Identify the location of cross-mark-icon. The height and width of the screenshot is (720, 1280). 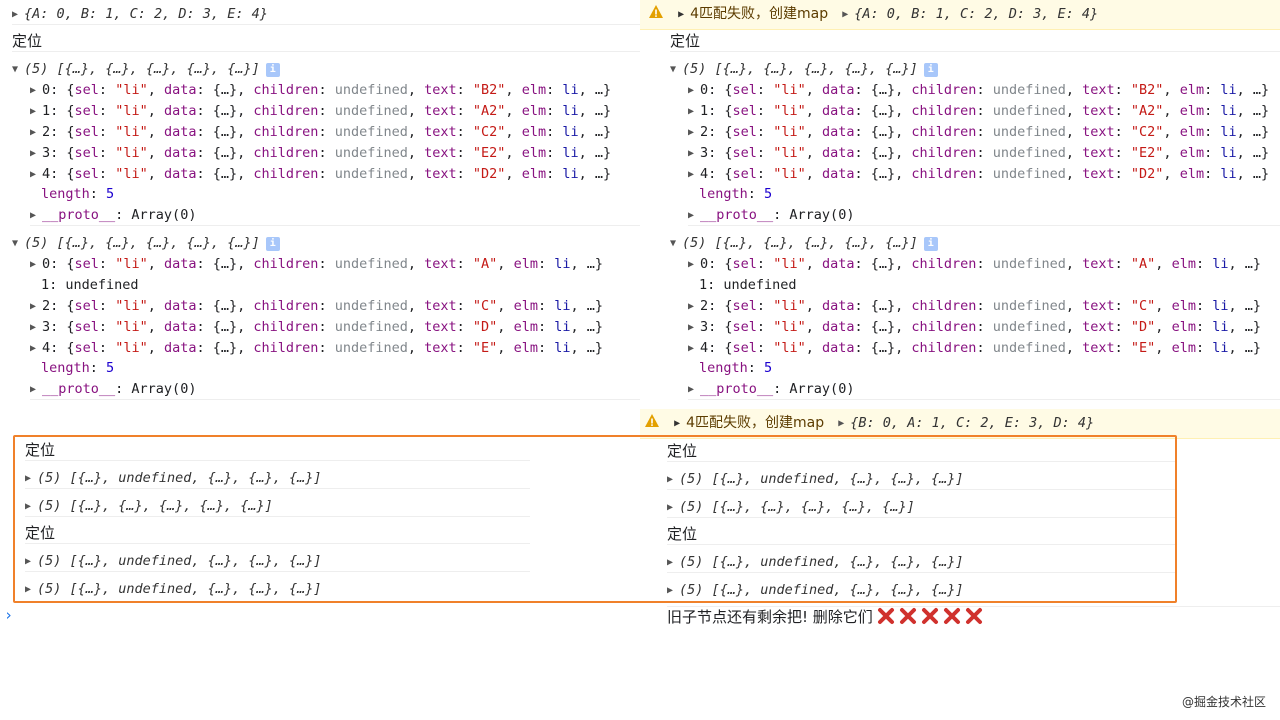
(973, 616).